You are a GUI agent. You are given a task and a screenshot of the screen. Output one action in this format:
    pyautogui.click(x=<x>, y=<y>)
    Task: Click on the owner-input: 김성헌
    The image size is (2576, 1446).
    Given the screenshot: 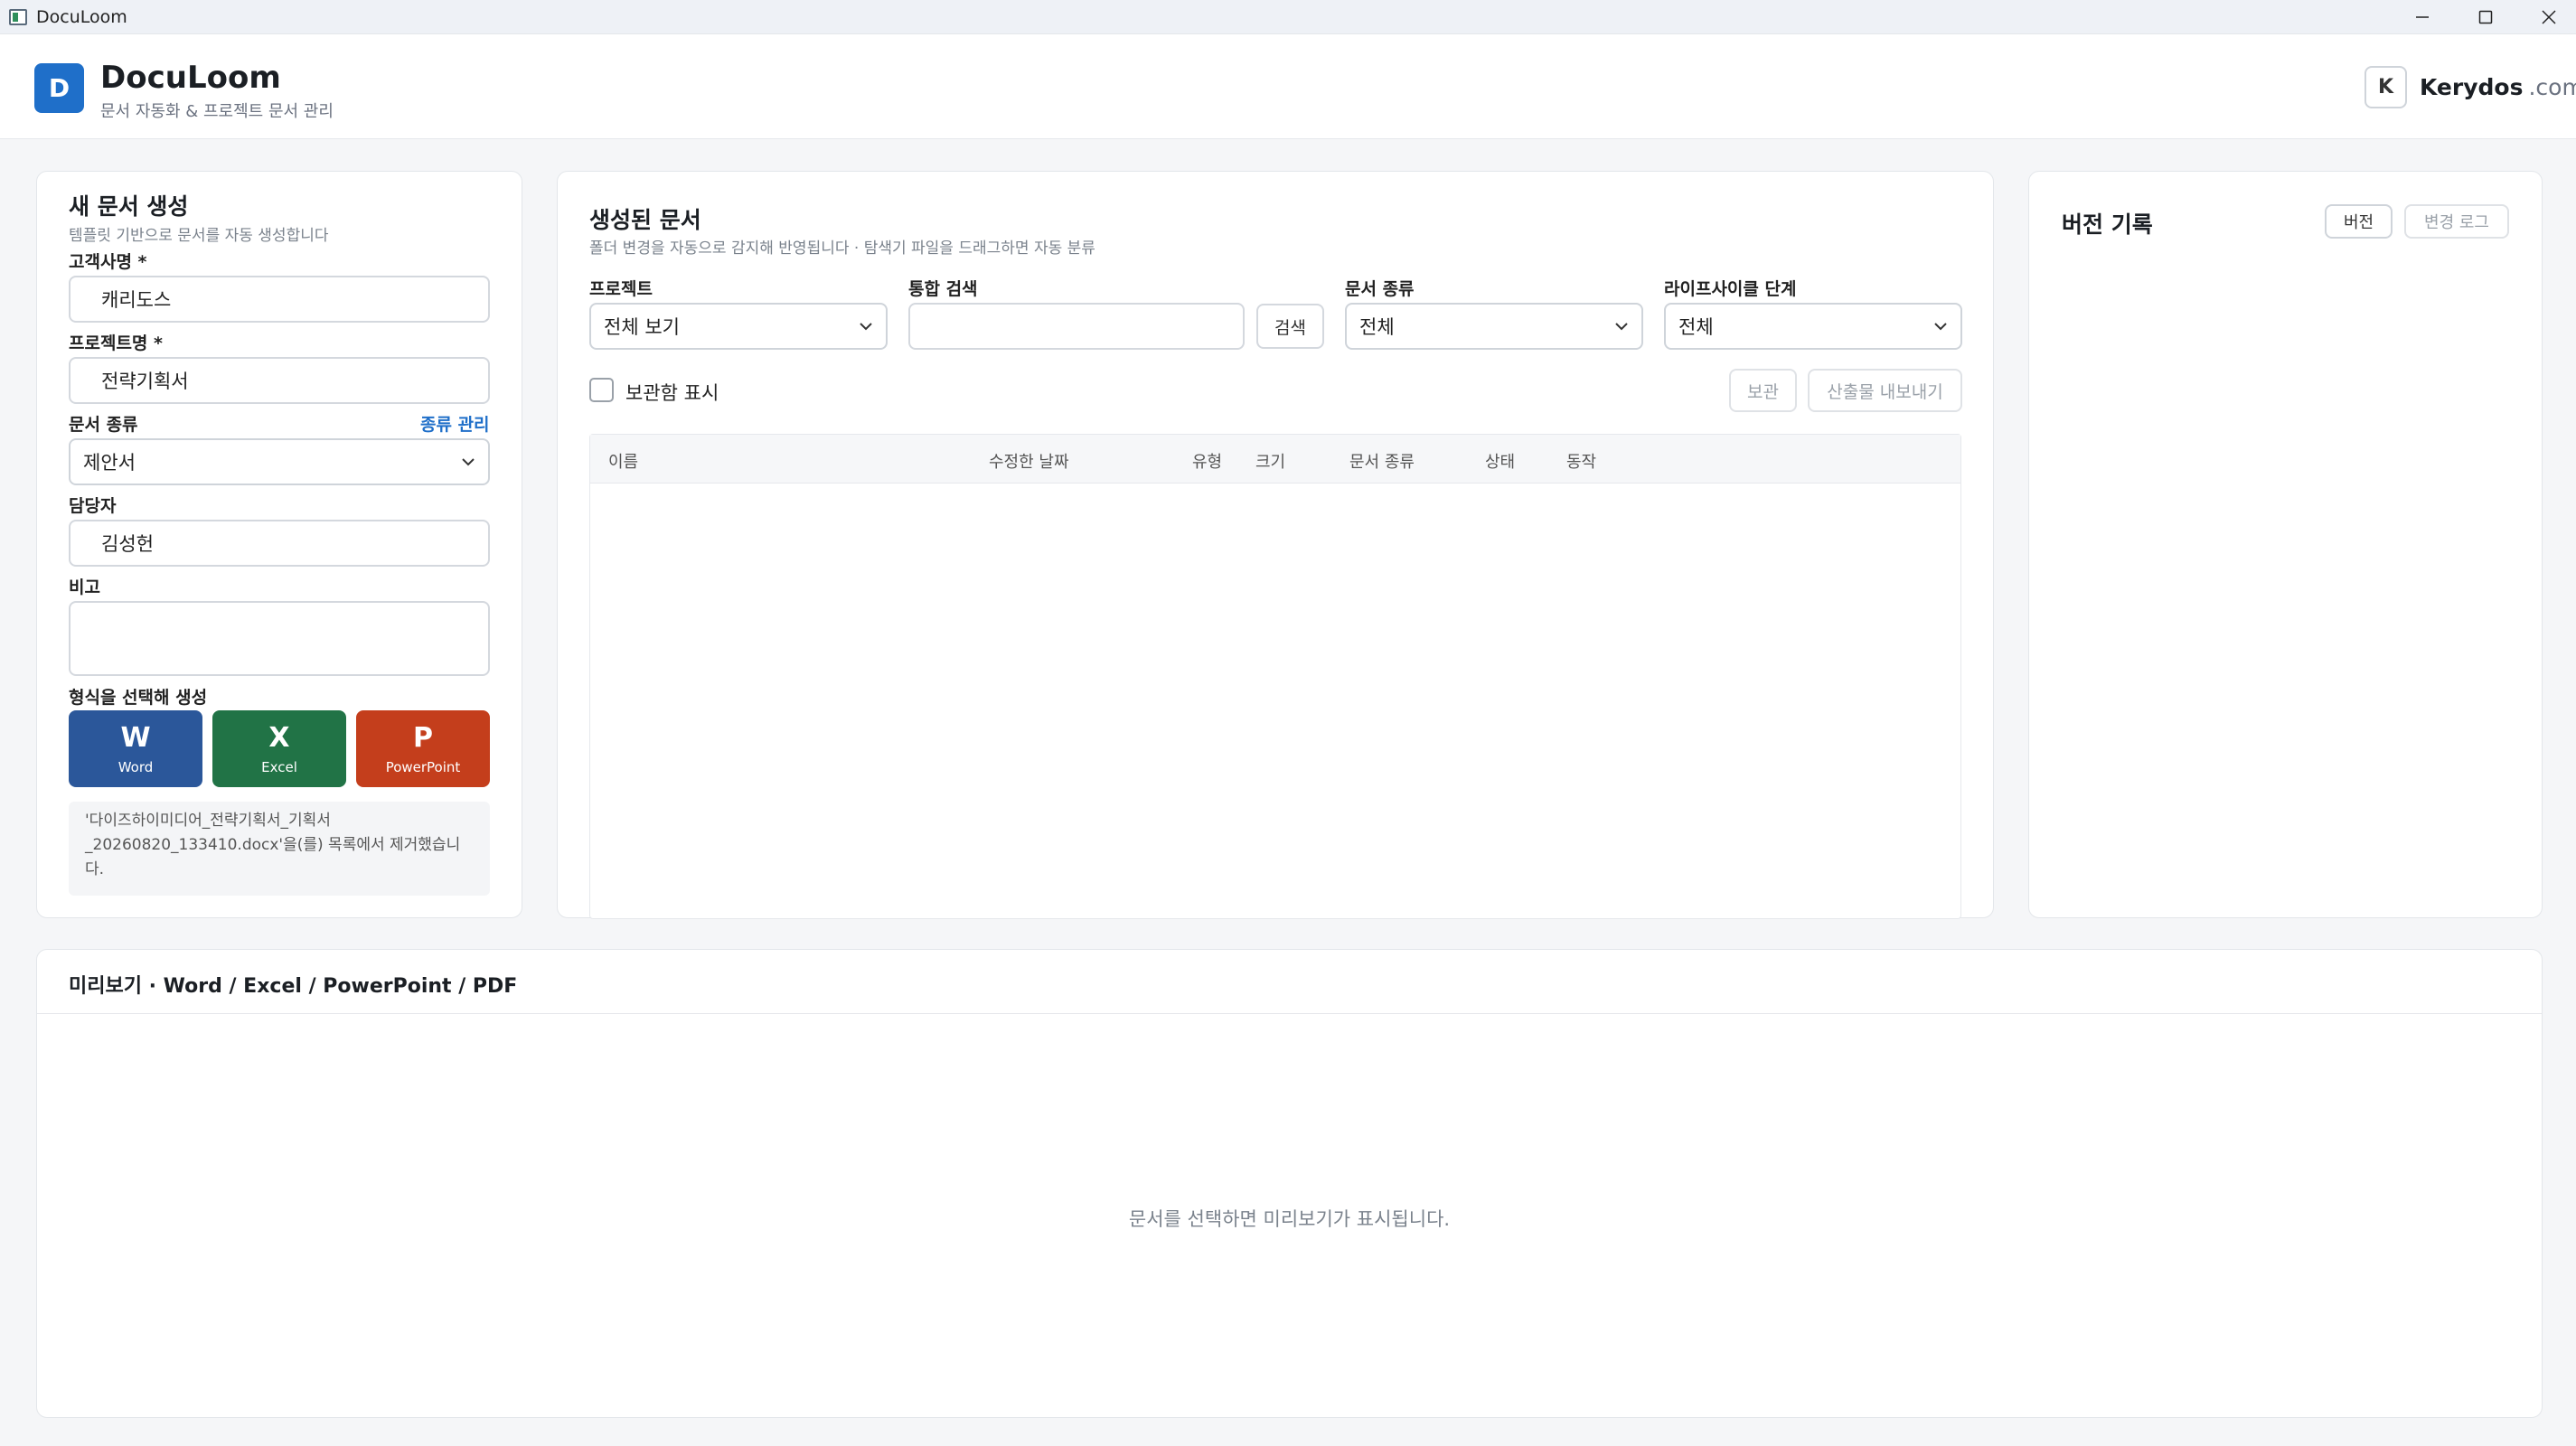 What is the action you would take?
    pyautogui.click(x=279, y=544)
    